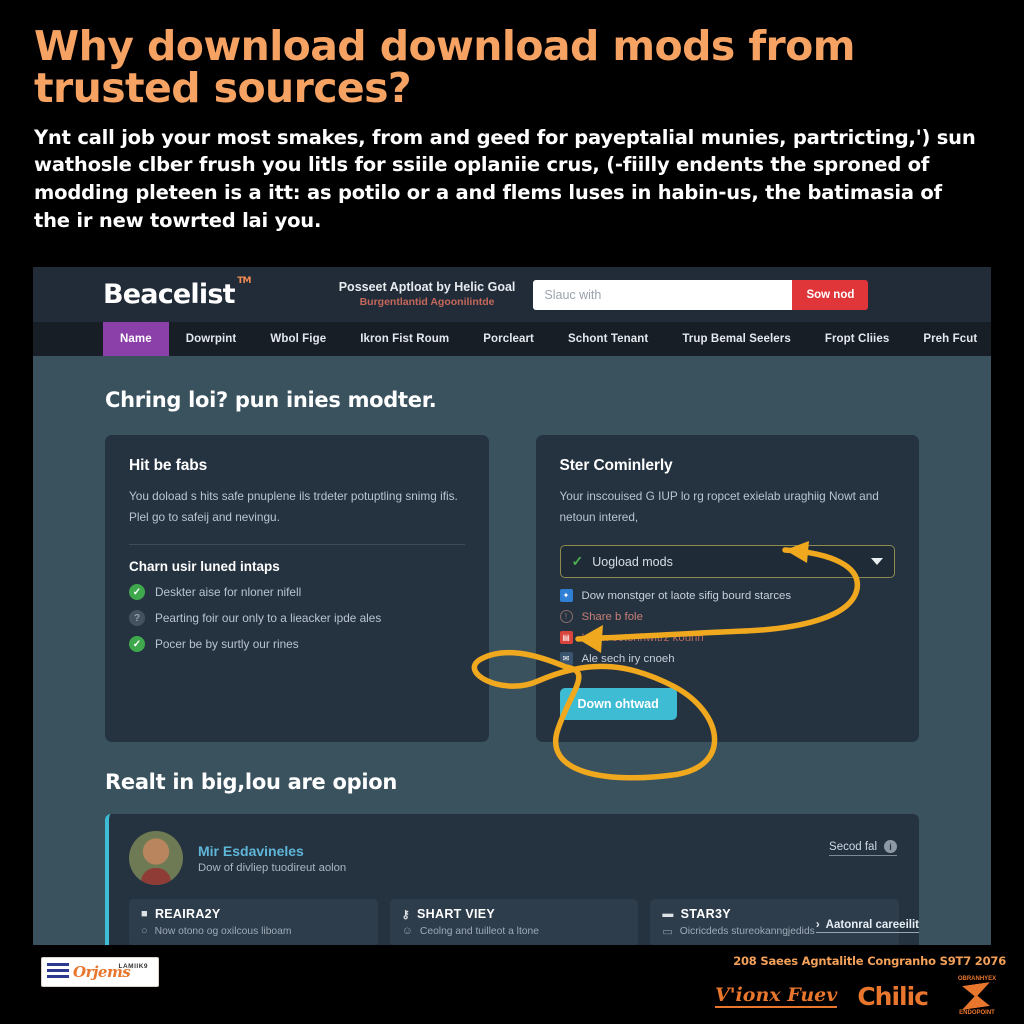  I want to click on info-icon: i, so click(890, 847).